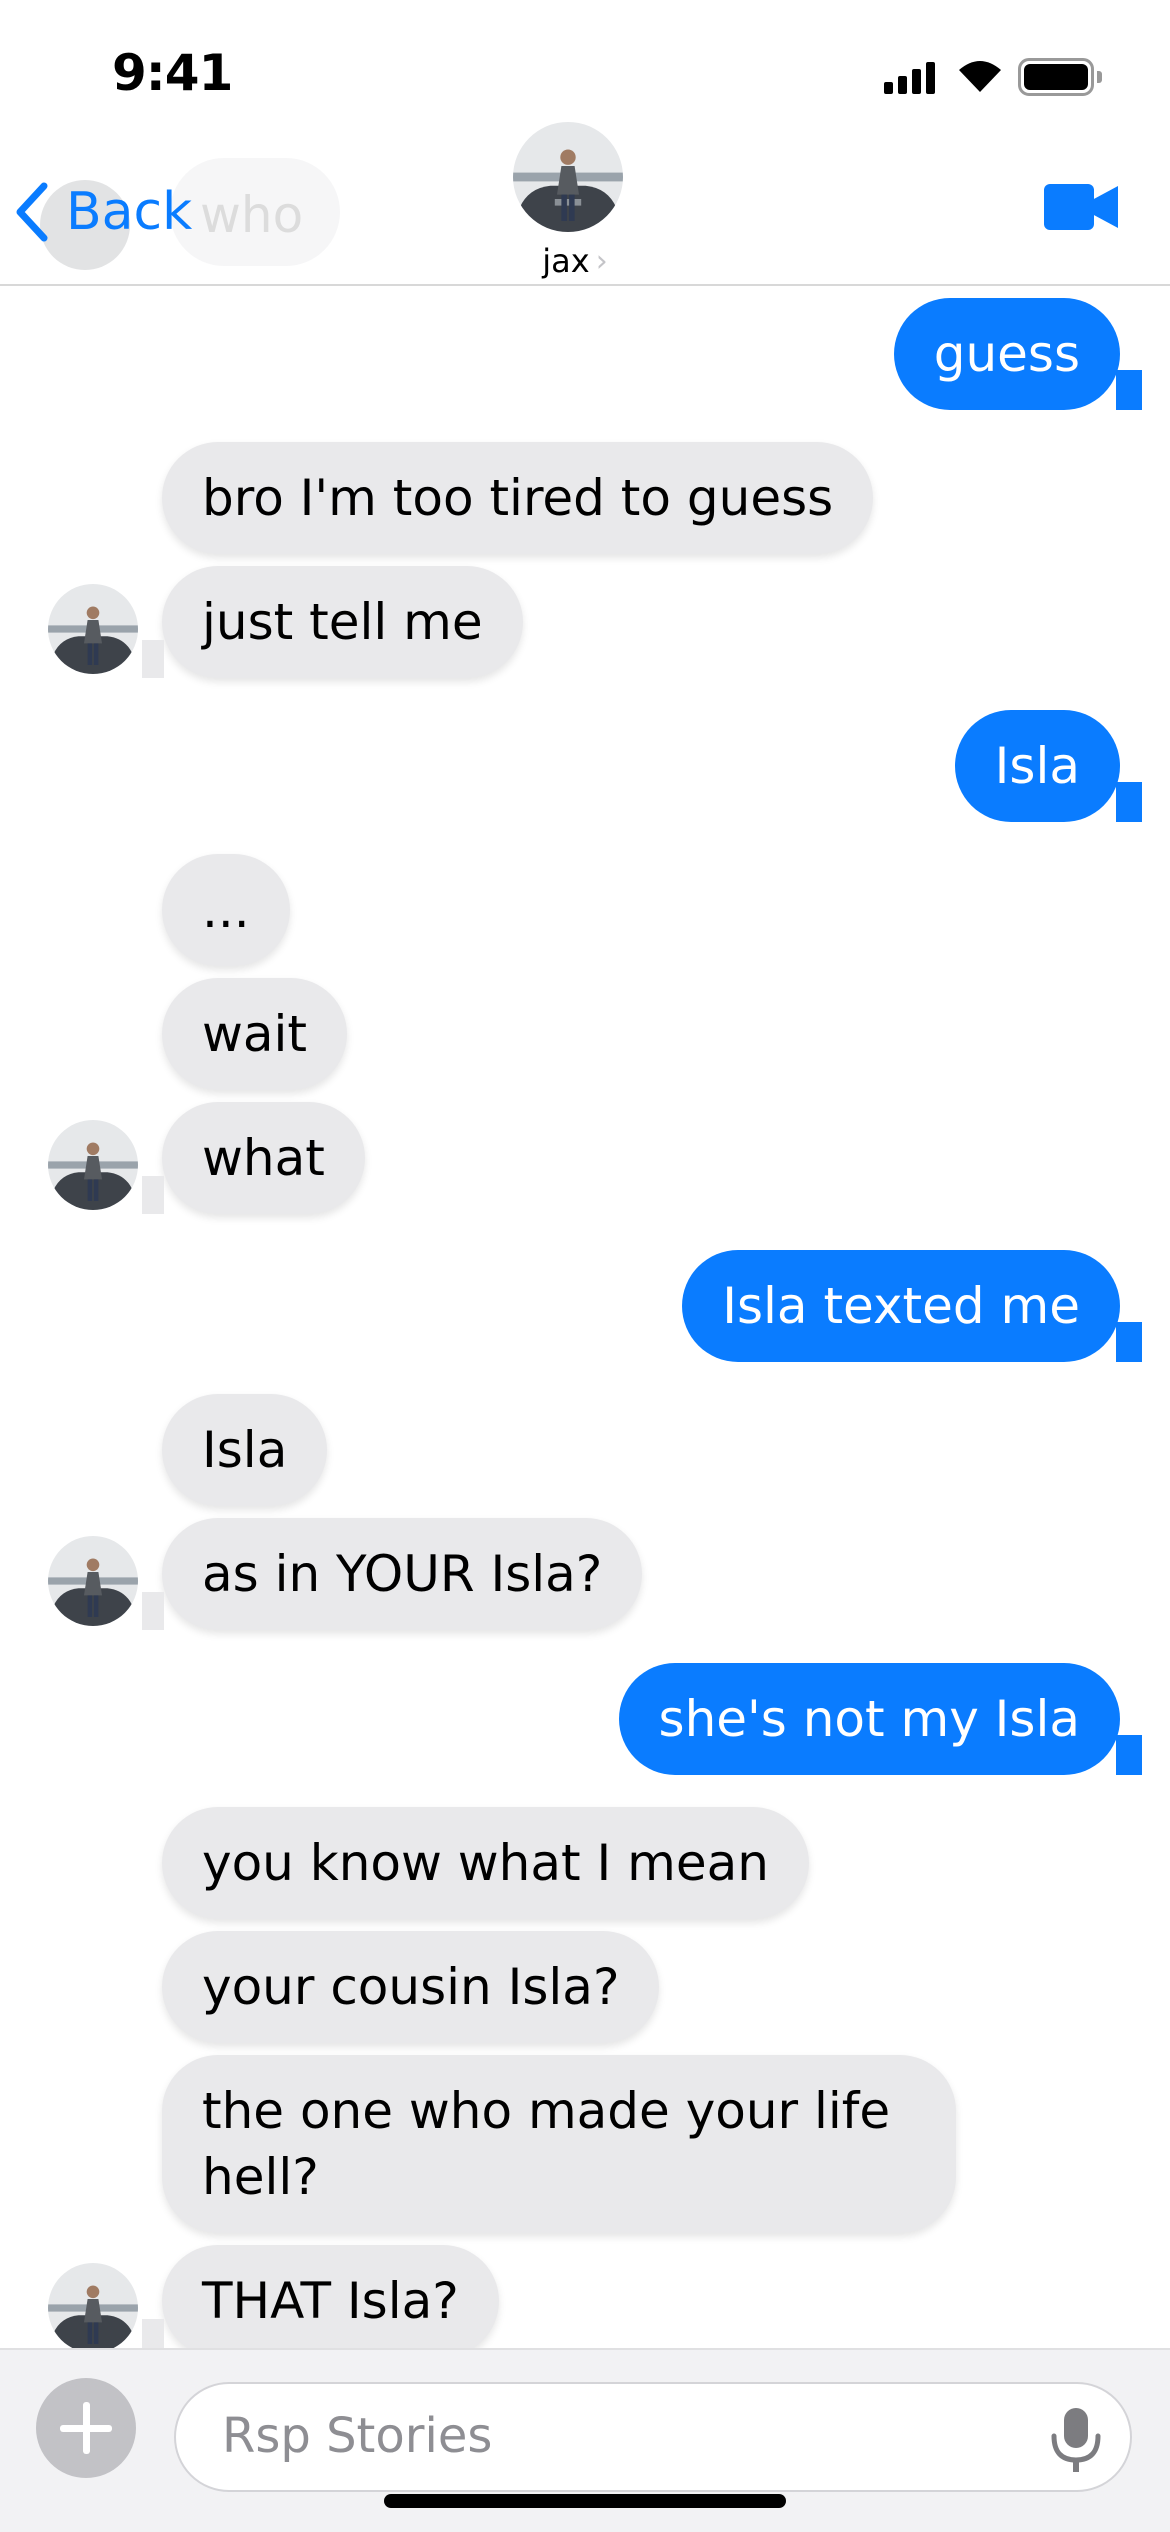 The image size is (1170, 2532). Describe the element at coordinates (910, 77) in the screenshot. I see `cellular-signal-icon` at that location.